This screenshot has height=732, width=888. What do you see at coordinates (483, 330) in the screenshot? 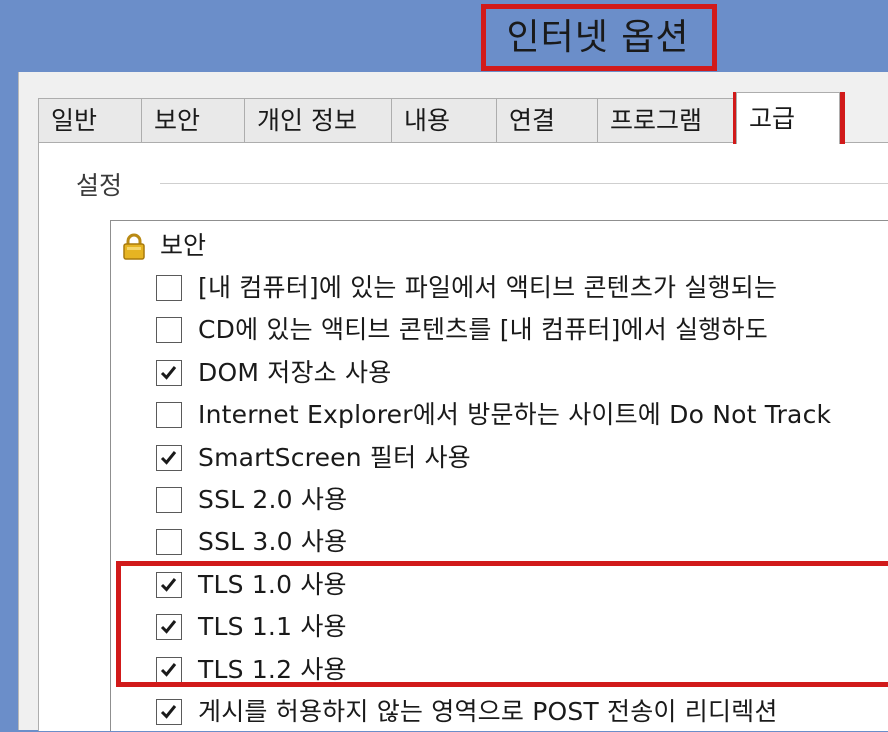
I see `setting-item-label: CD에 있는 액티브 콘텐츠를 [내 컴퓨터]에서 실행하도` at bounding box center [483, 330].